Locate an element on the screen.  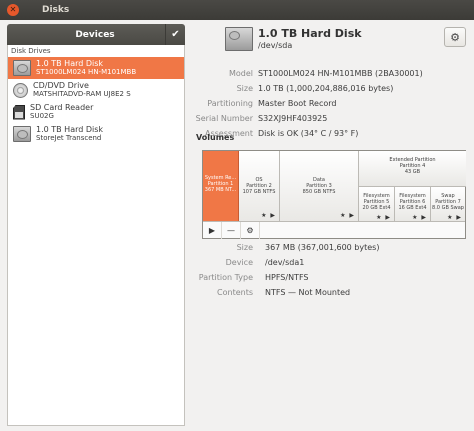
property-model: Model ST1000LM024 HN-M101MBB (2BA30001) is located at coordinates (237, 75).